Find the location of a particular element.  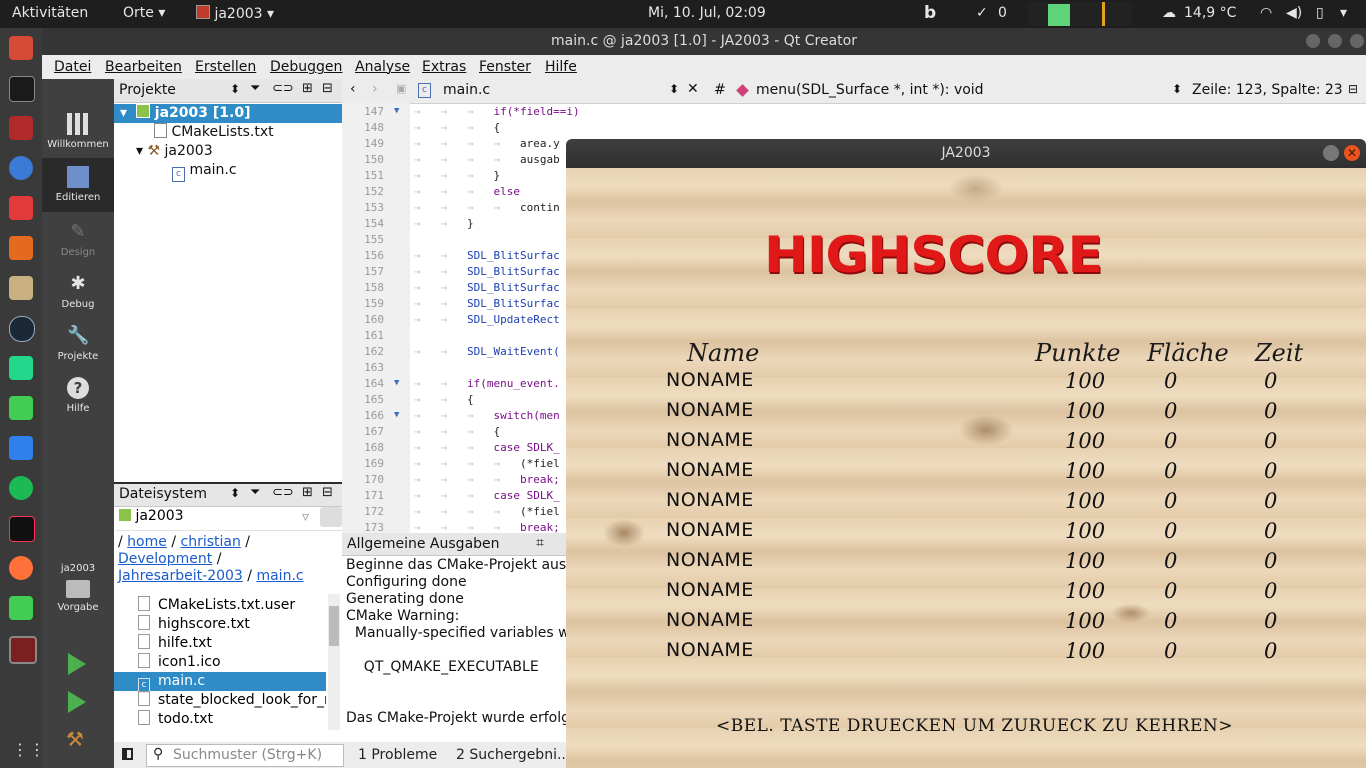

mode-hilfe: ? Hilfe is located at coordinates (78, 395).